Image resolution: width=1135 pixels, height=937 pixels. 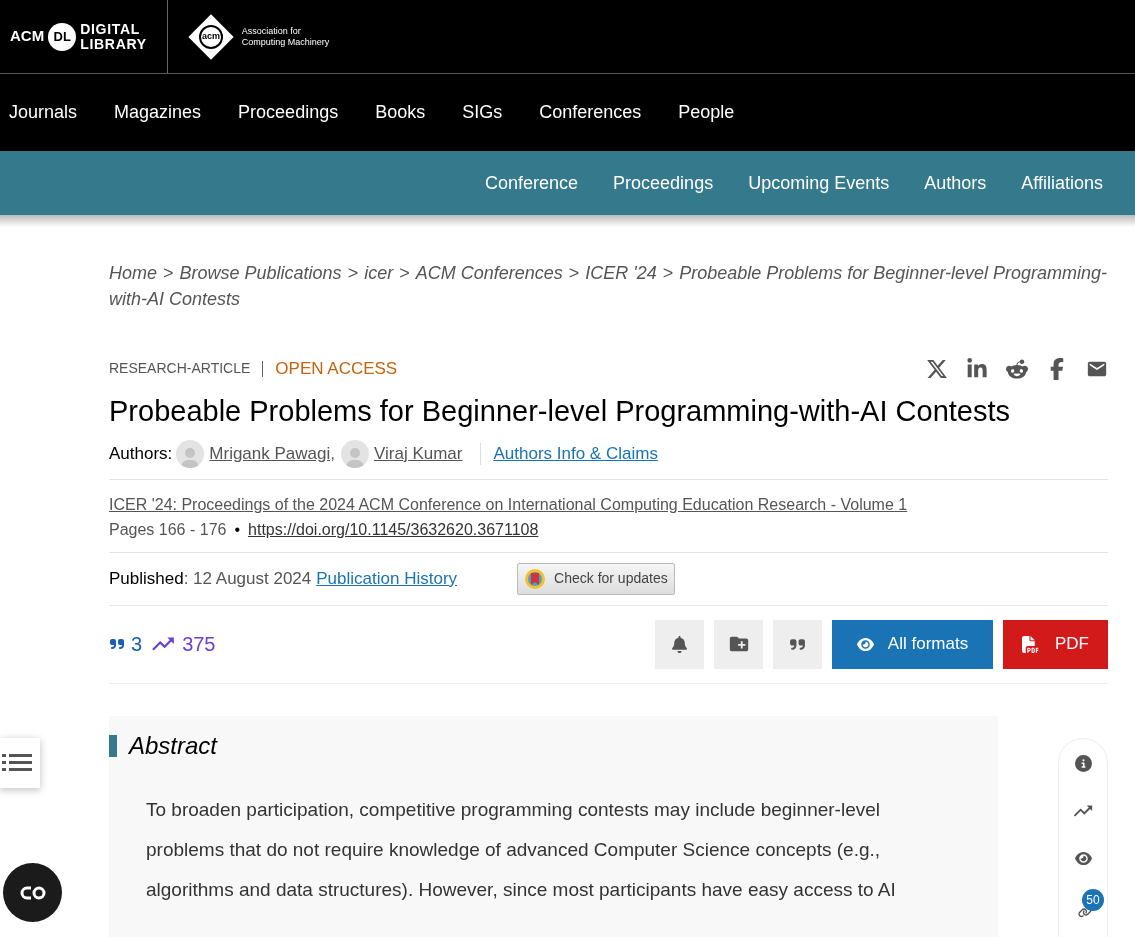 I want to click on nav-link: Conference, so click(x=532, y=183).